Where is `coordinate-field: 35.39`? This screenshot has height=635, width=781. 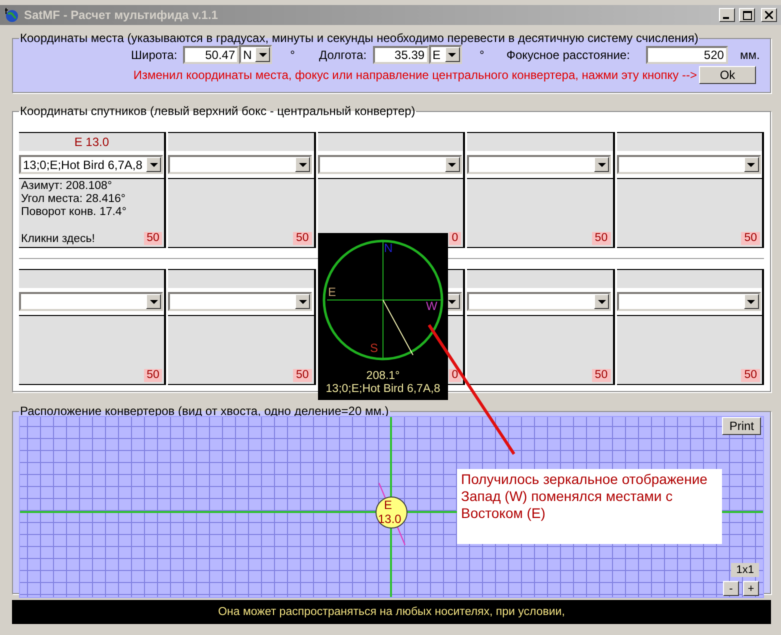
coordinate-field: 35.39 is located at coordinates (400, 55).